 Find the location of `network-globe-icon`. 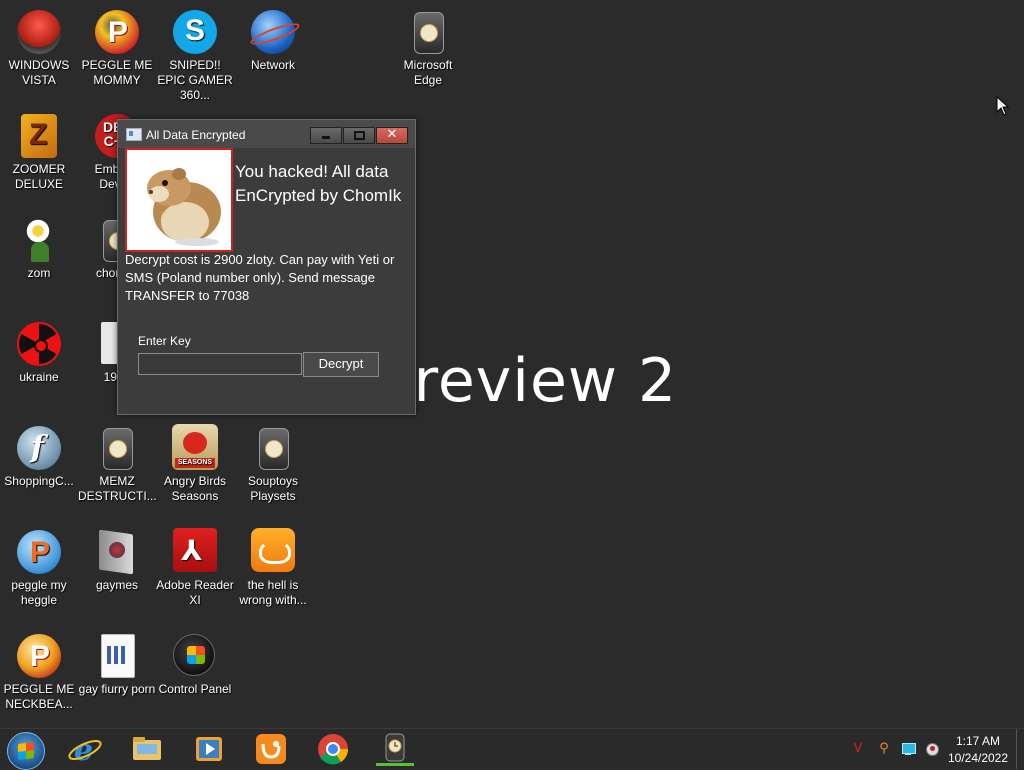

network-globe-icon is located at coordinates (275, 32).